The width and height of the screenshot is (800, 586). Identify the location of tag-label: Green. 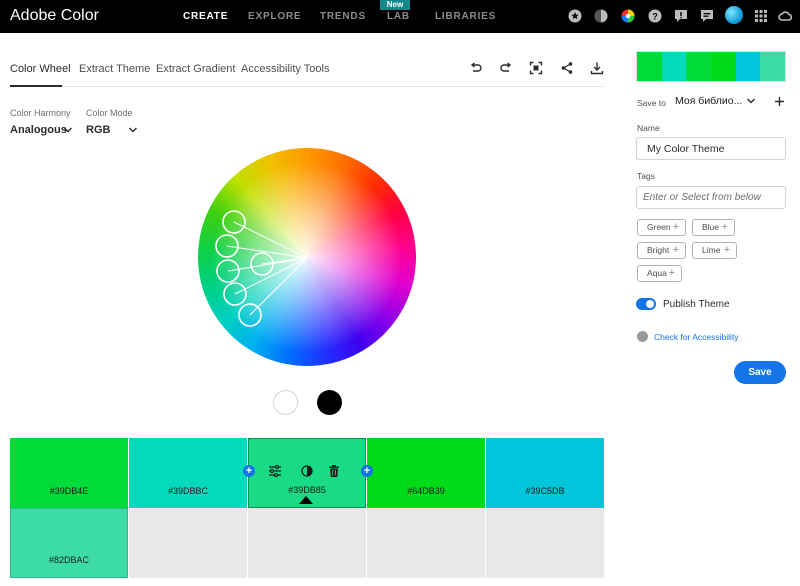
(659, 227).